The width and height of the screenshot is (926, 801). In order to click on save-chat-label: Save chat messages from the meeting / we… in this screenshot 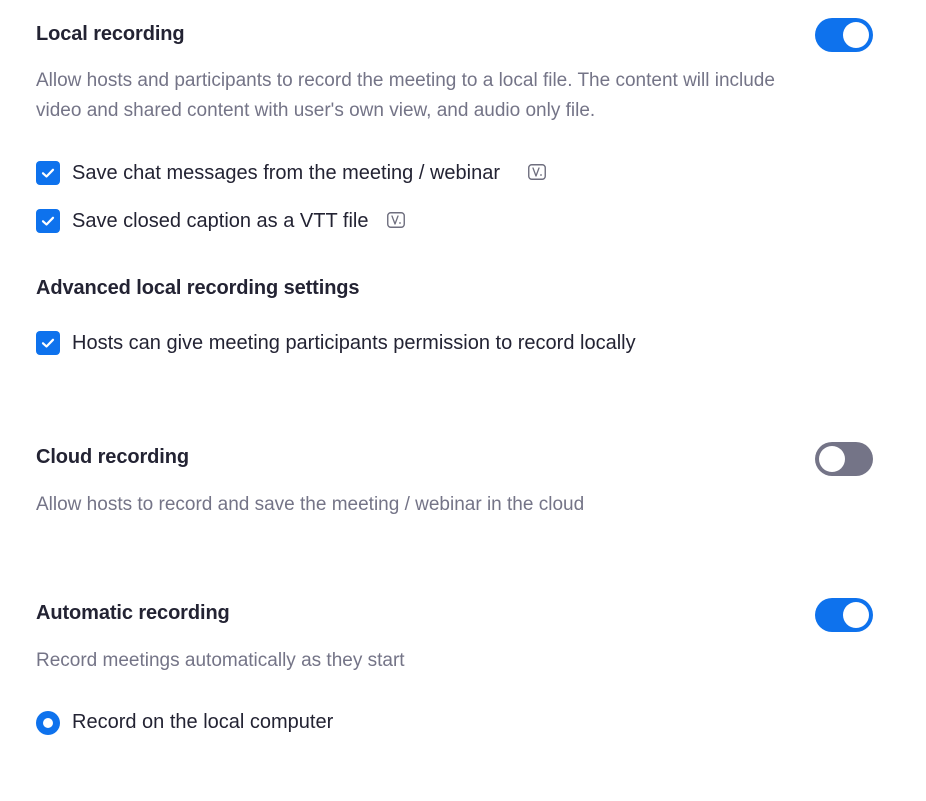, I will do `click(286, 173)`.